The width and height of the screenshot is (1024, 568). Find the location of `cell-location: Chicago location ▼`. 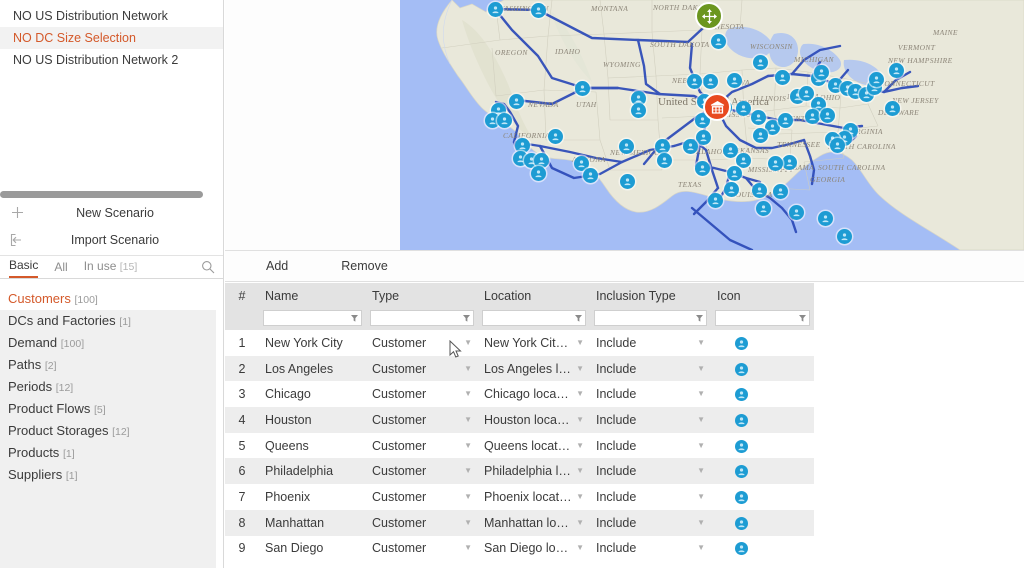

cell-location: Chicago location ▼ is located at coordinates (534, 394).